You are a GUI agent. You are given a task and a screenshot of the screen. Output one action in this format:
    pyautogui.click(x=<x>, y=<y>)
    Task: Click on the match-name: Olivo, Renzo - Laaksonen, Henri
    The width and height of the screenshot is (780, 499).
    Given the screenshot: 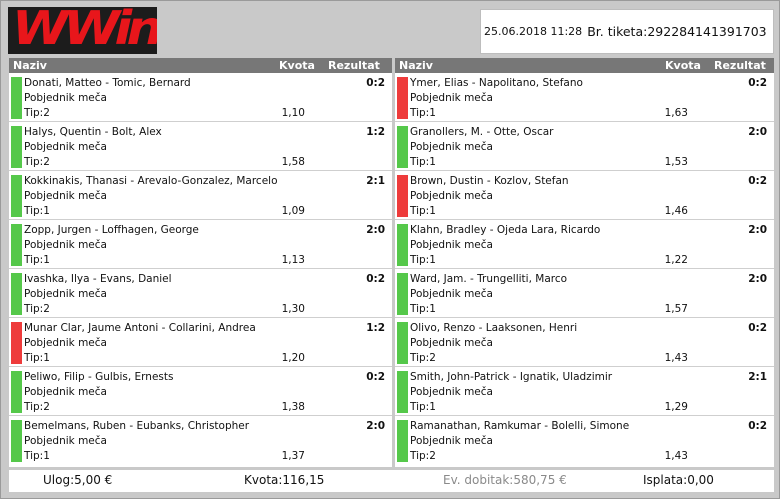 What is the action you would take?
    pyautogui.click(x=494, y=328)
    